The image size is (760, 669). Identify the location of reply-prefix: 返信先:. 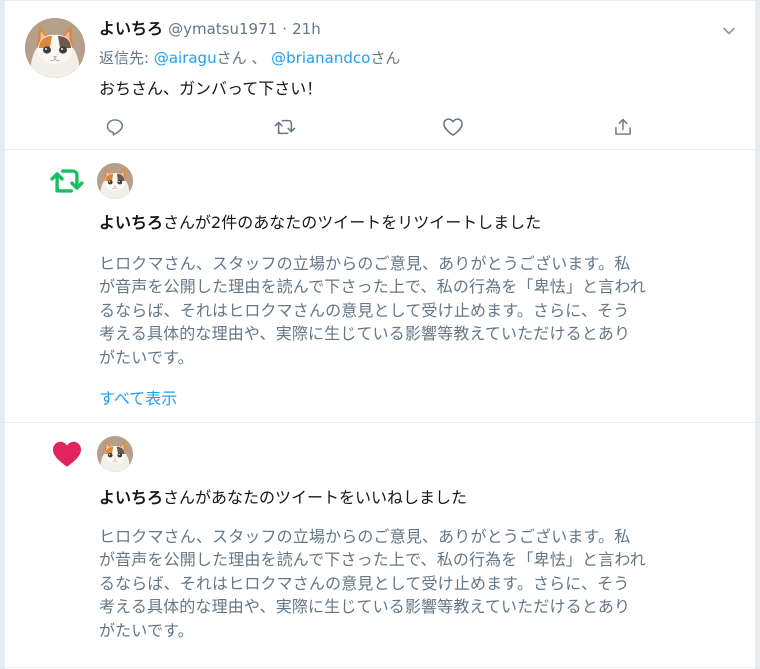
(126, 58).